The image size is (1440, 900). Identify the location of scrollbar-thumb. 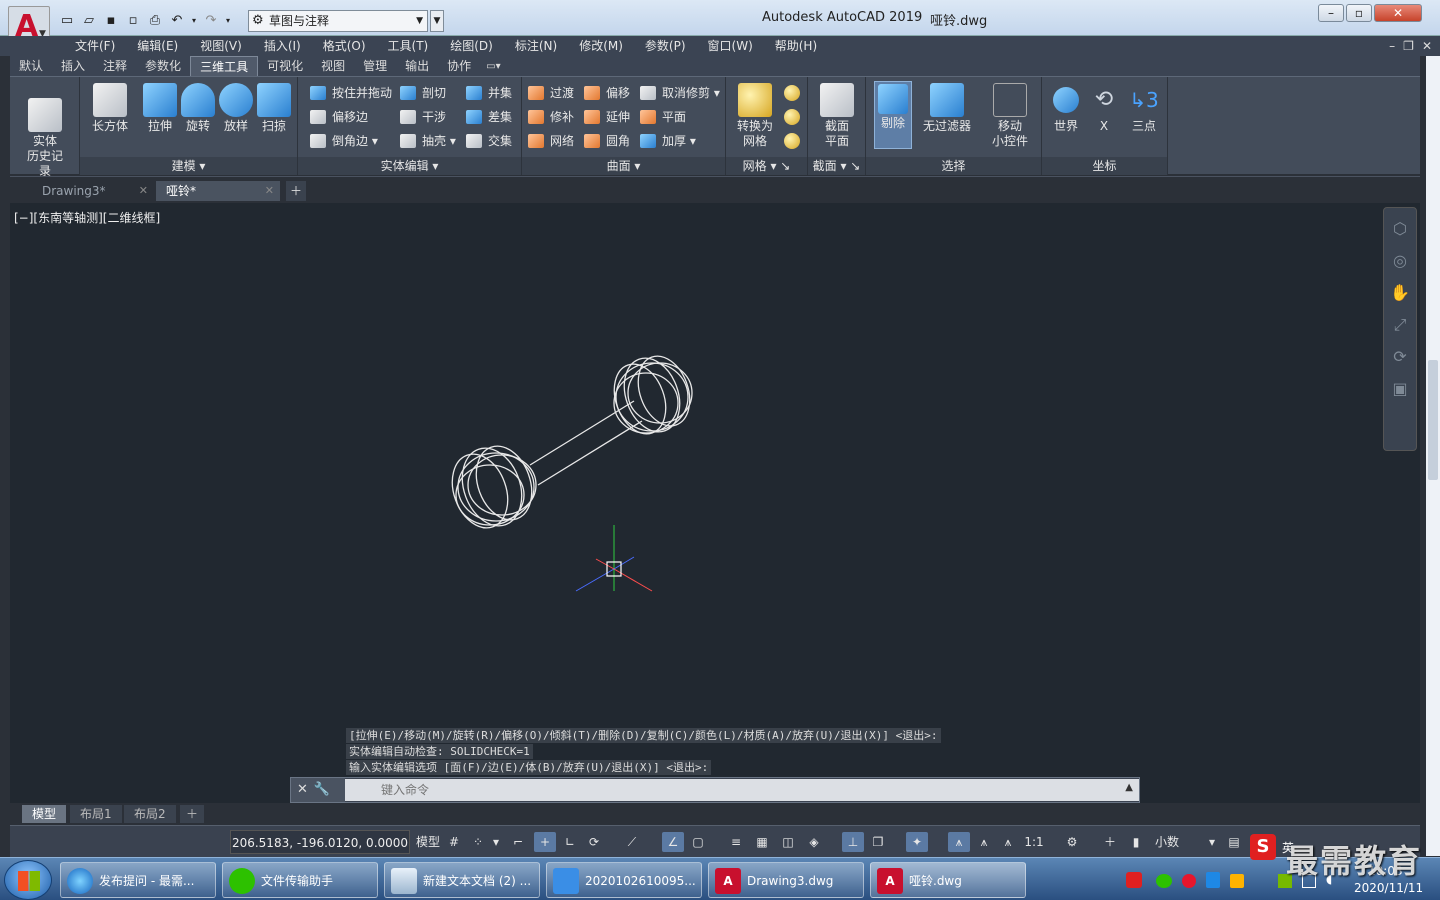
(1433, 420).